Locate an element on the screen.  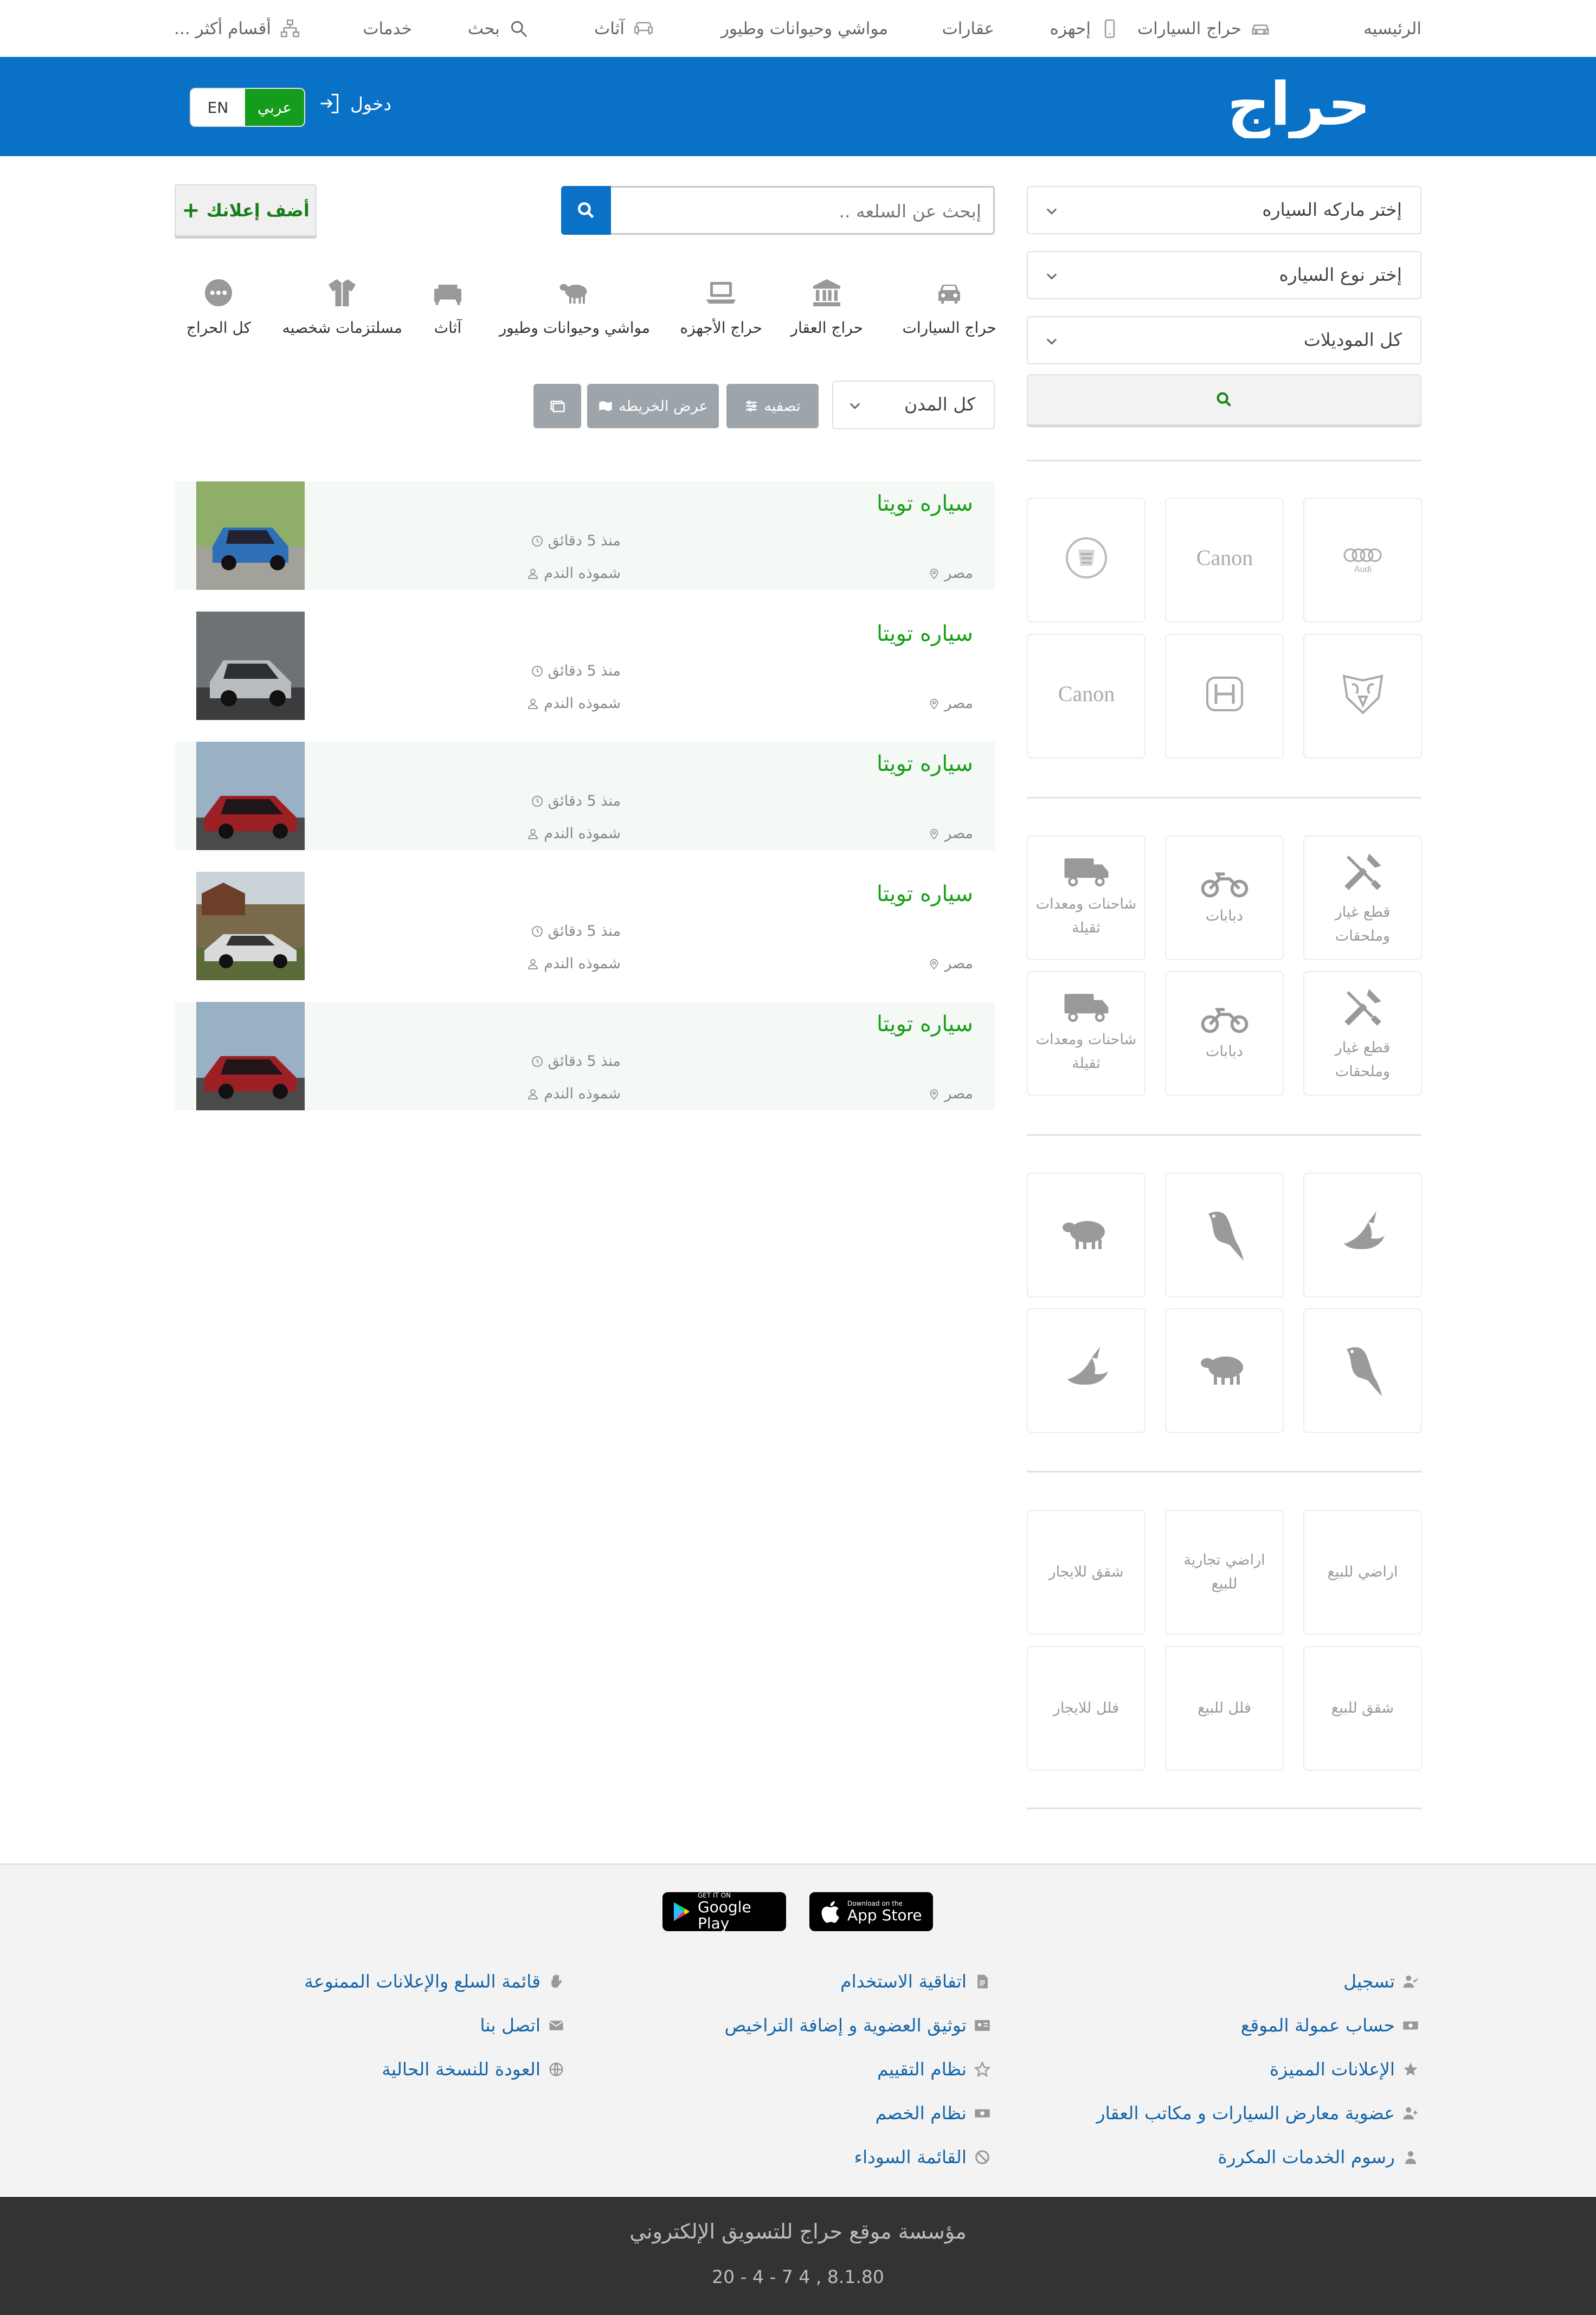
brand-tile-audi: Audi is located at coordinates (1362, 560).